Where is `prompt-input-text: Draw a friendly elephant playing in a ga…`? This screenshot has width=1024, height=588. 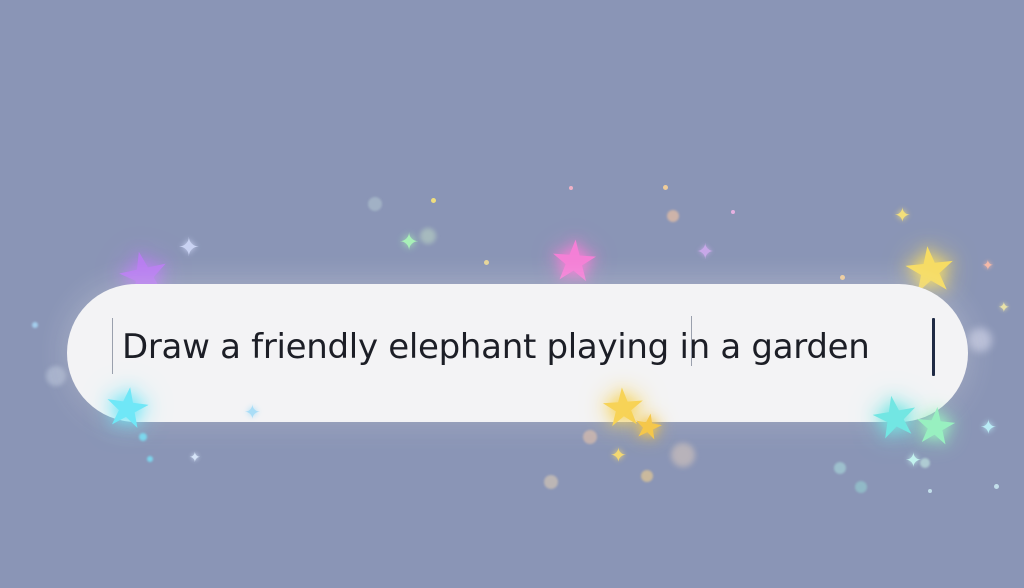
prompt-input-text: Draw a friendly elephant playing in a ga… is located at coordinates (522, 347).